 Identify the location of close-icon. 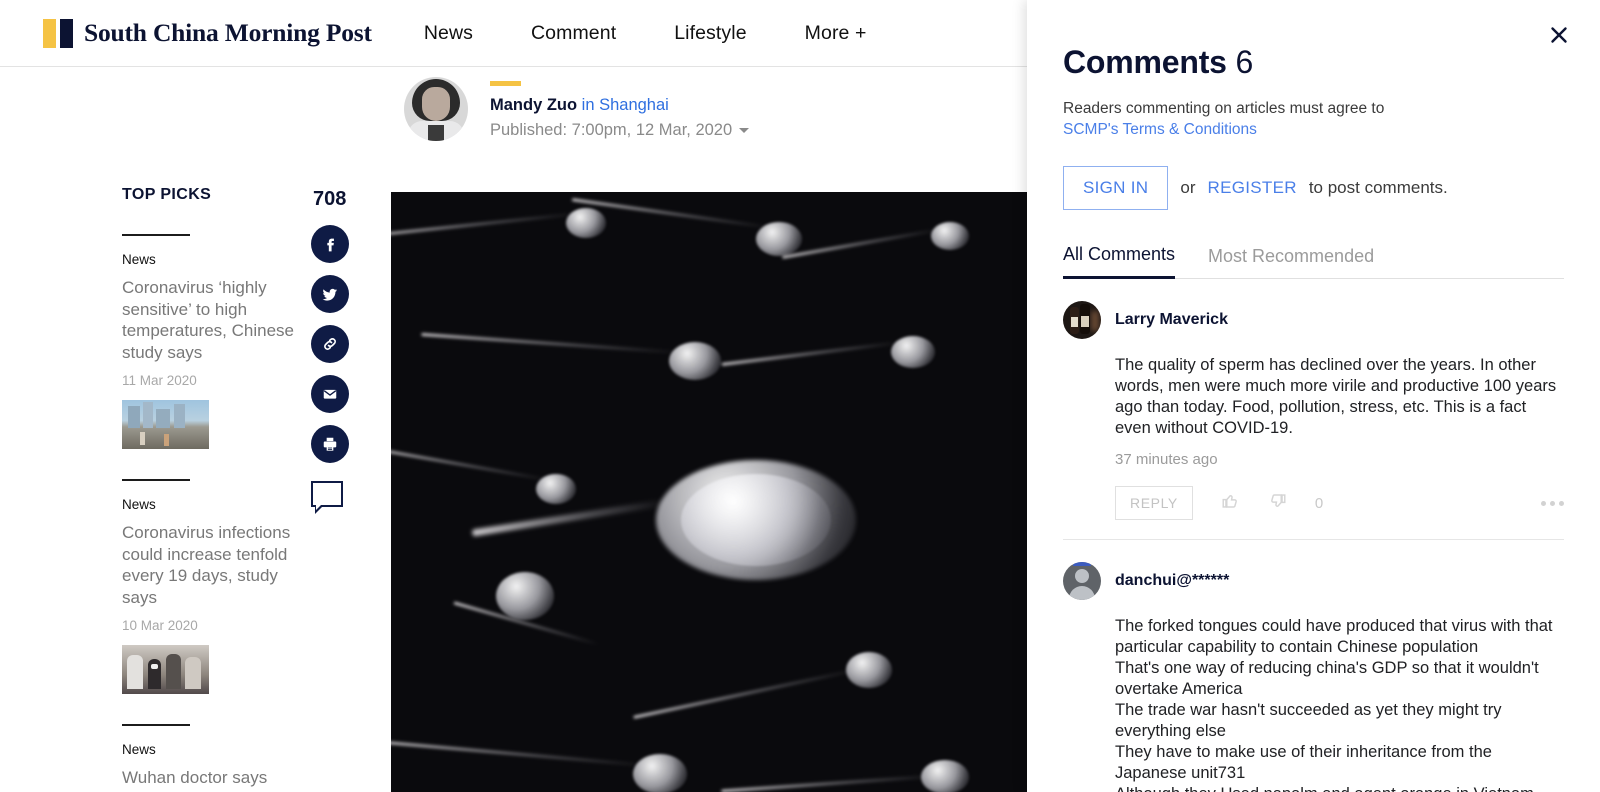
(1559, 35).